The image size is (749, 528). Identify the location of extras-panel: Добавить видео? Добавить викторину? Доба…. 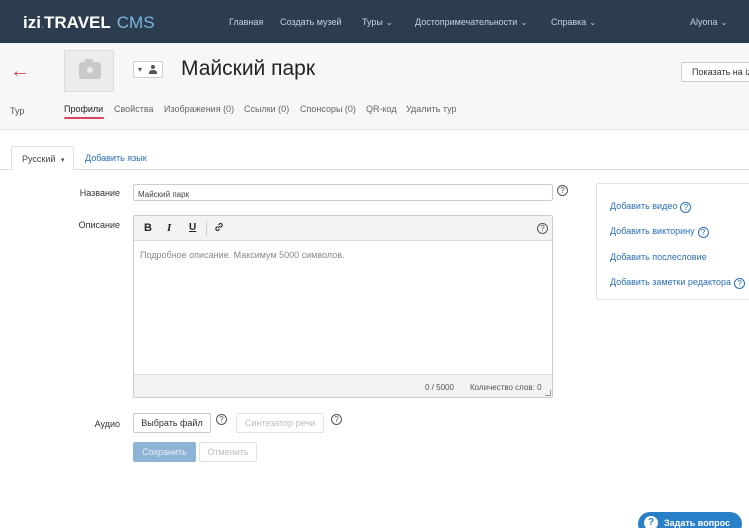
(672, 241).